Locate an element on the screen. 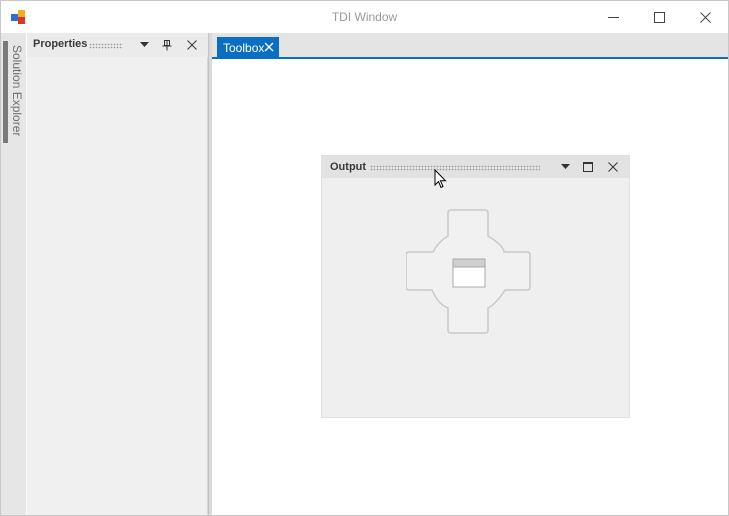 The width and height of the screenshot is (729, 516). autohide-tab-label: Solution Explorer is located at coordinates (17, 91).